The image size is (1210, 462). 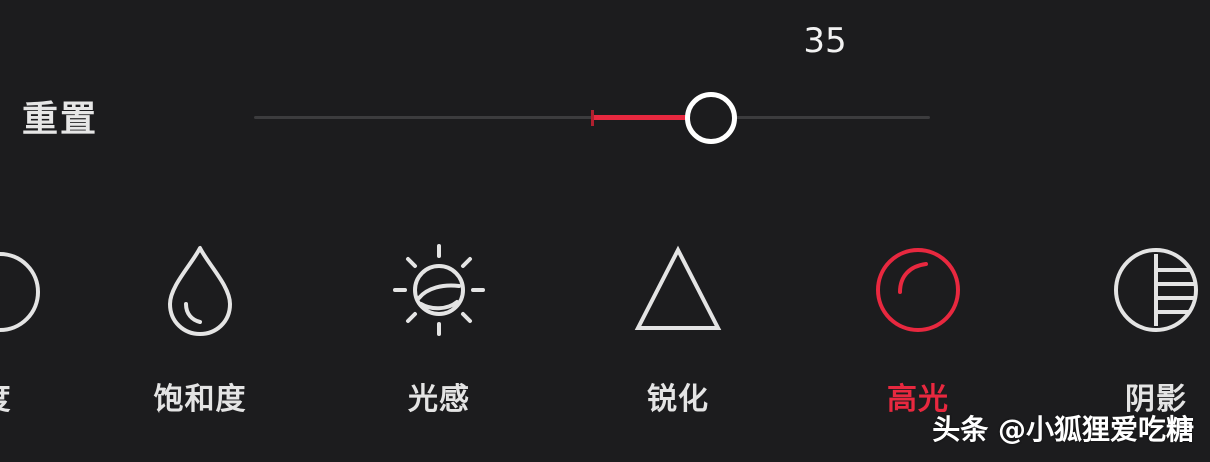 What do you see at coordinates (678, 287) in the screenshot?
I see `triangle-icon` at bounding box center [678, 287].